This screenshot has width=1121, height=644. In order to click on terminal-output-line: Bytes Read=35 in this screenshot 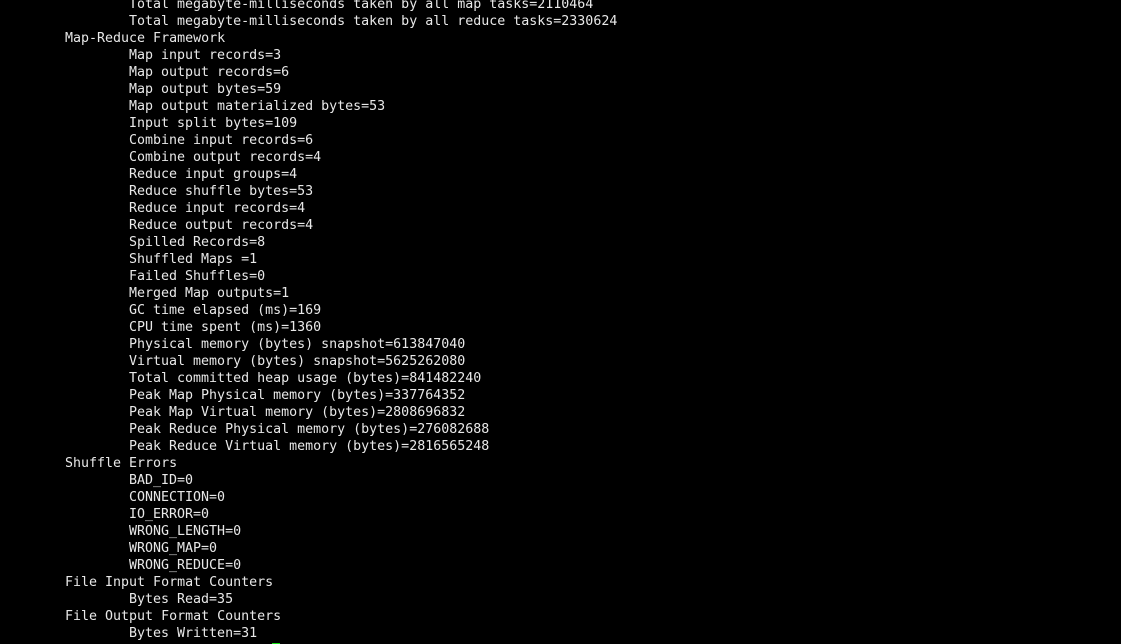, I will do `click(181, 599)`.